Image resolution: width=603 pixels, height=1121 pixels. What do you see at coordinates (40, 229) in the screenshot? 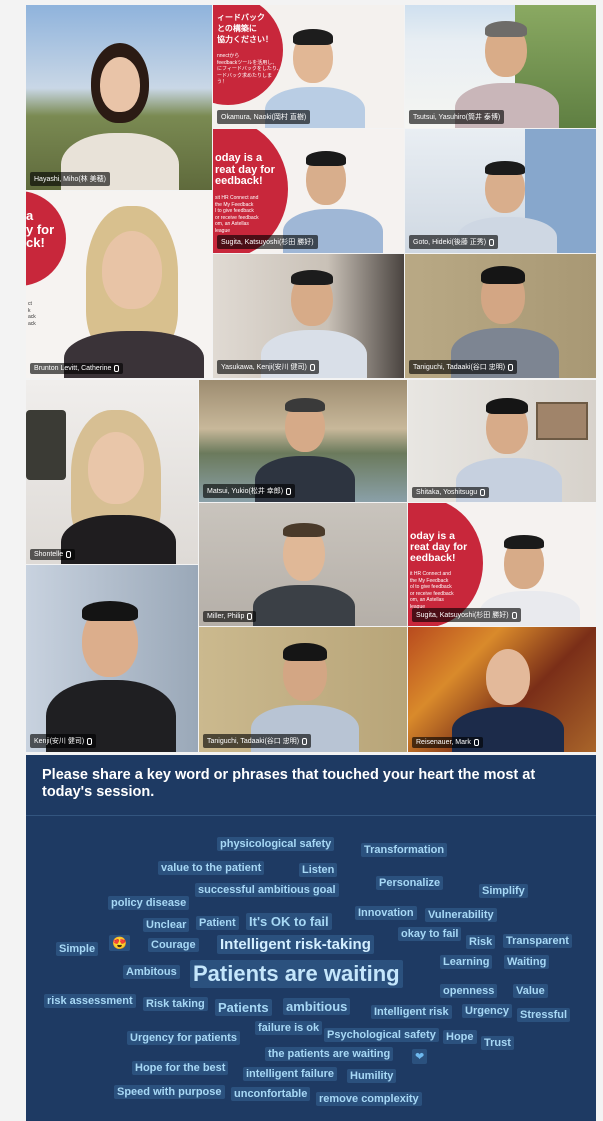
I see `poster-text: a y for ck!` at bounding box center [40, 229].